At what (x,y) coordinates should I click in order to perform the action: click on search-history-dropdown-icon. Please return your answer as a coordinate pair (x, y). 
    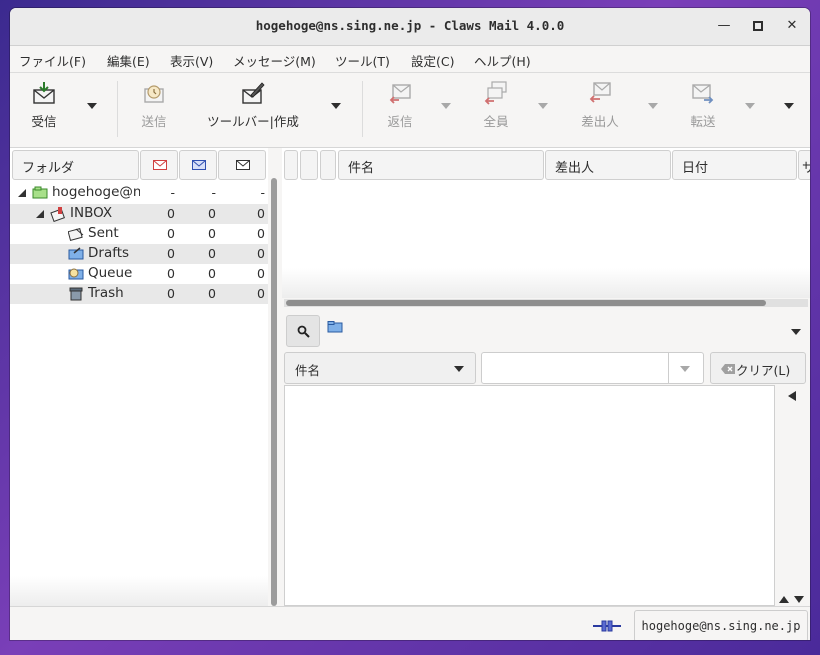
    Looking at the image, I should click on (685, 369).